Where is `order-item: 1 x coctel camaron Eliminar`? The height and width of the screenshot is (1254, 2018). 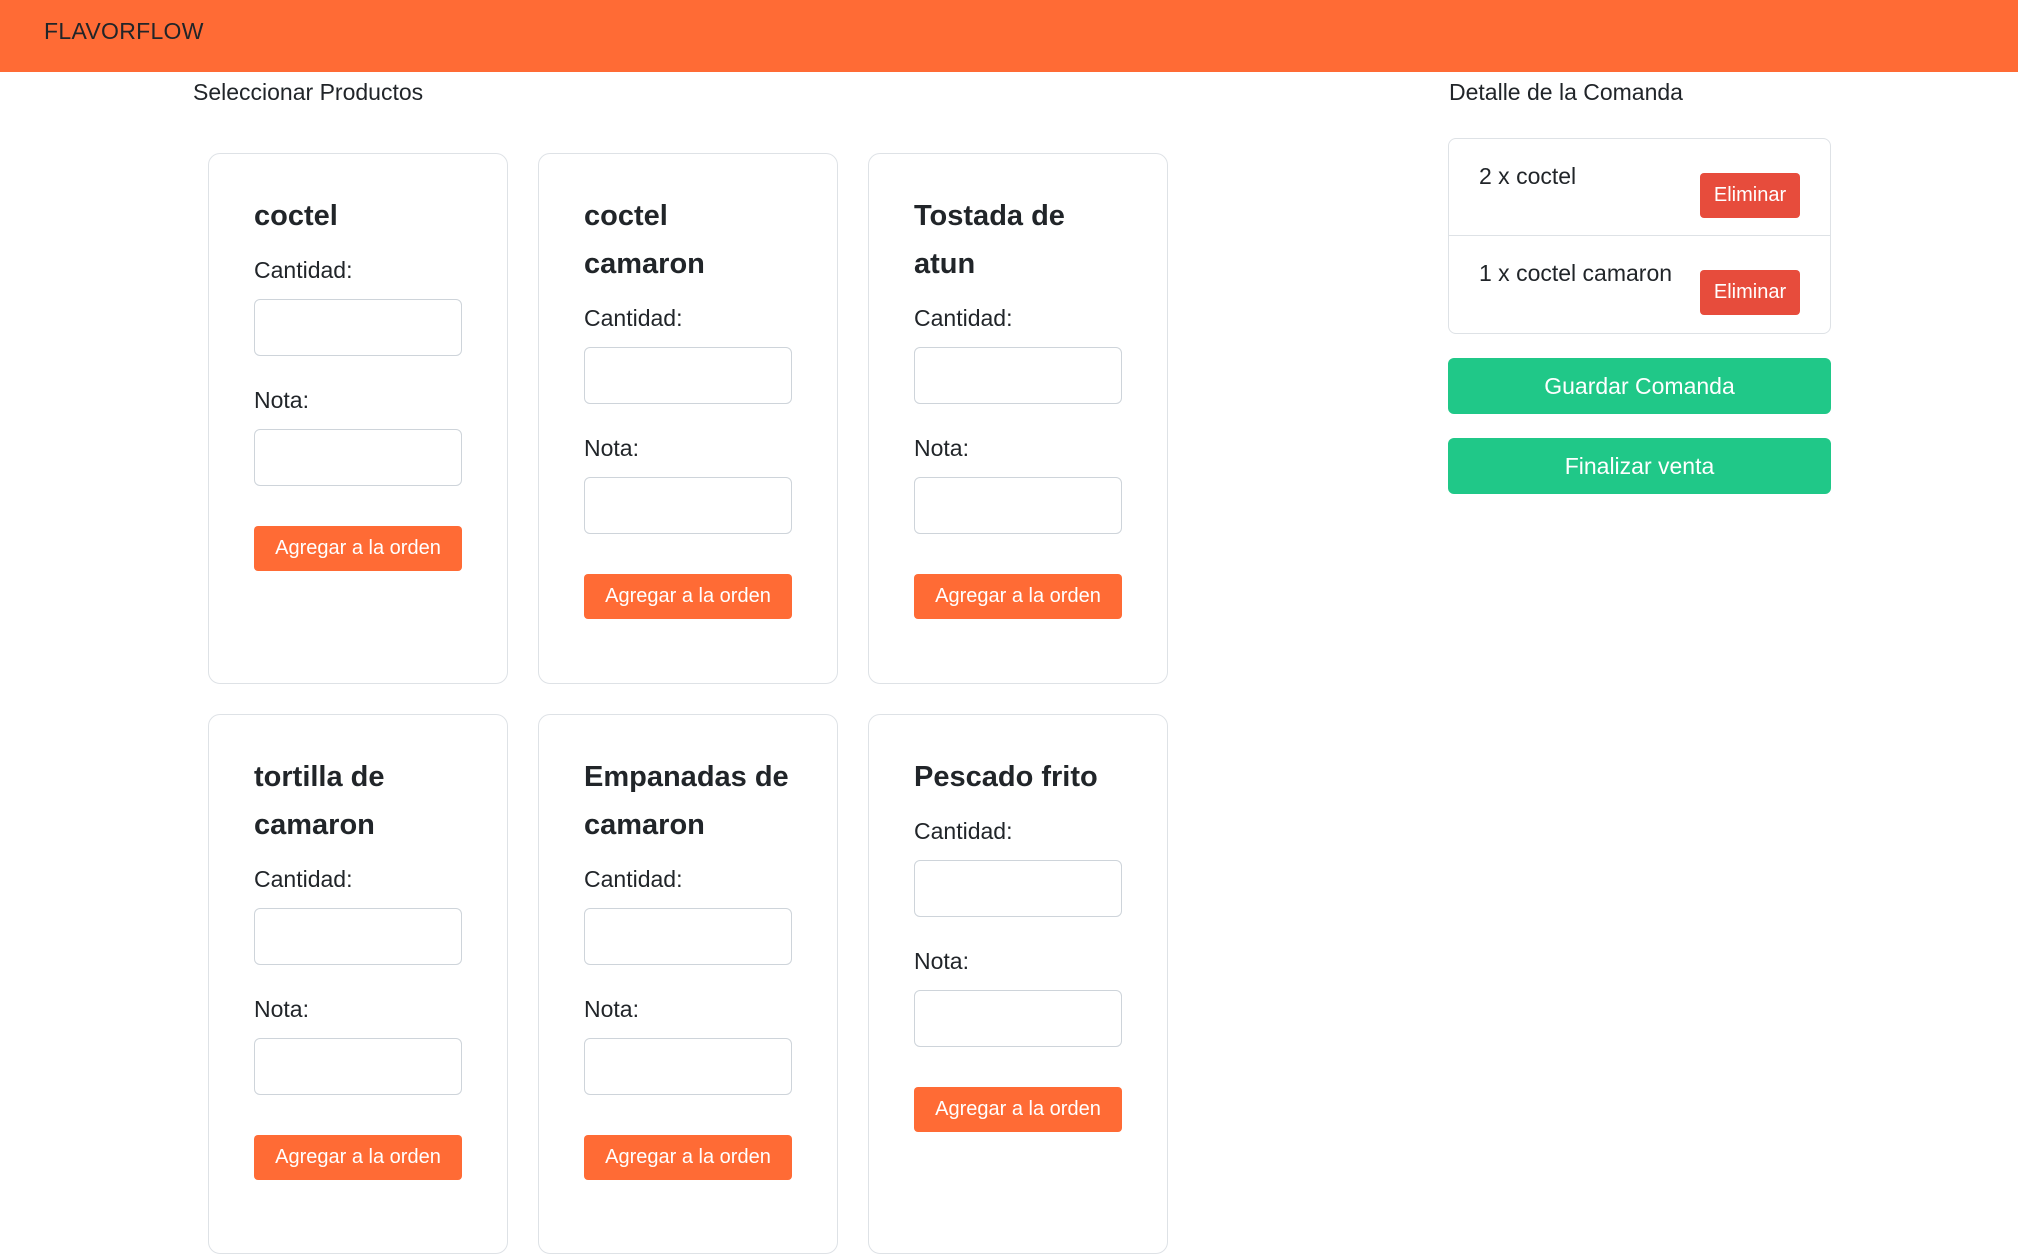 order-item: 1 x coctel camaron Eliminar is located at coordinates (1639, 284).